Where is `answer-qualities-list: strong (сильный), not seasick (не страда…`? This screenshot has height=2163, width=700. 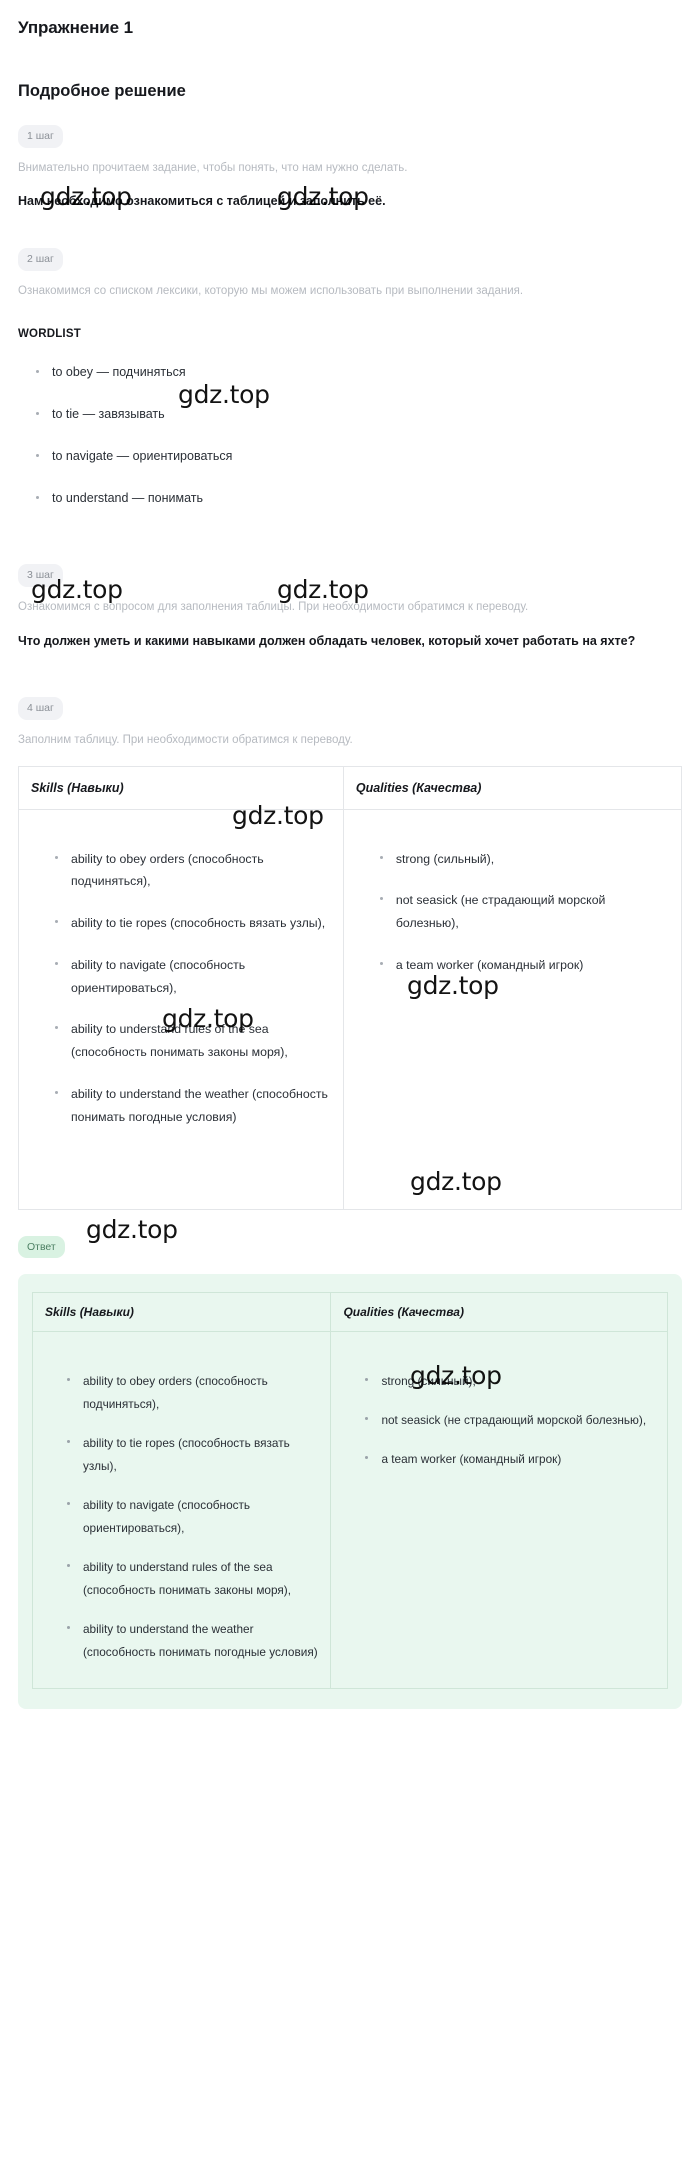
answer-qualities-list: strong (сильный), not seasick (не страда… is located at coordinates (496, 1420).